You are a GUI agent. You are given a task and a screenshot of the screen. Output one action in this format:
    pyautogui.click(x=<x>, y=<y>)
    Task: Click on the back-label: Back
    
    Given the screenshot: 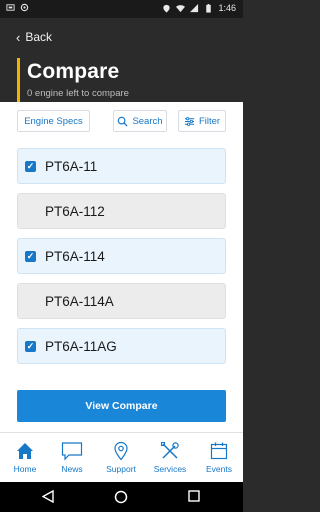 What is the action you would take?
    pyautogui.click(x=39, y=37)
    